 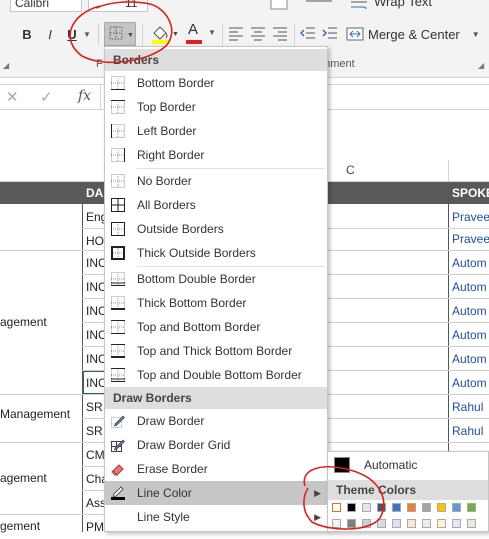 I want to click on enter-icon: ✓, so click(x=46, y=97).